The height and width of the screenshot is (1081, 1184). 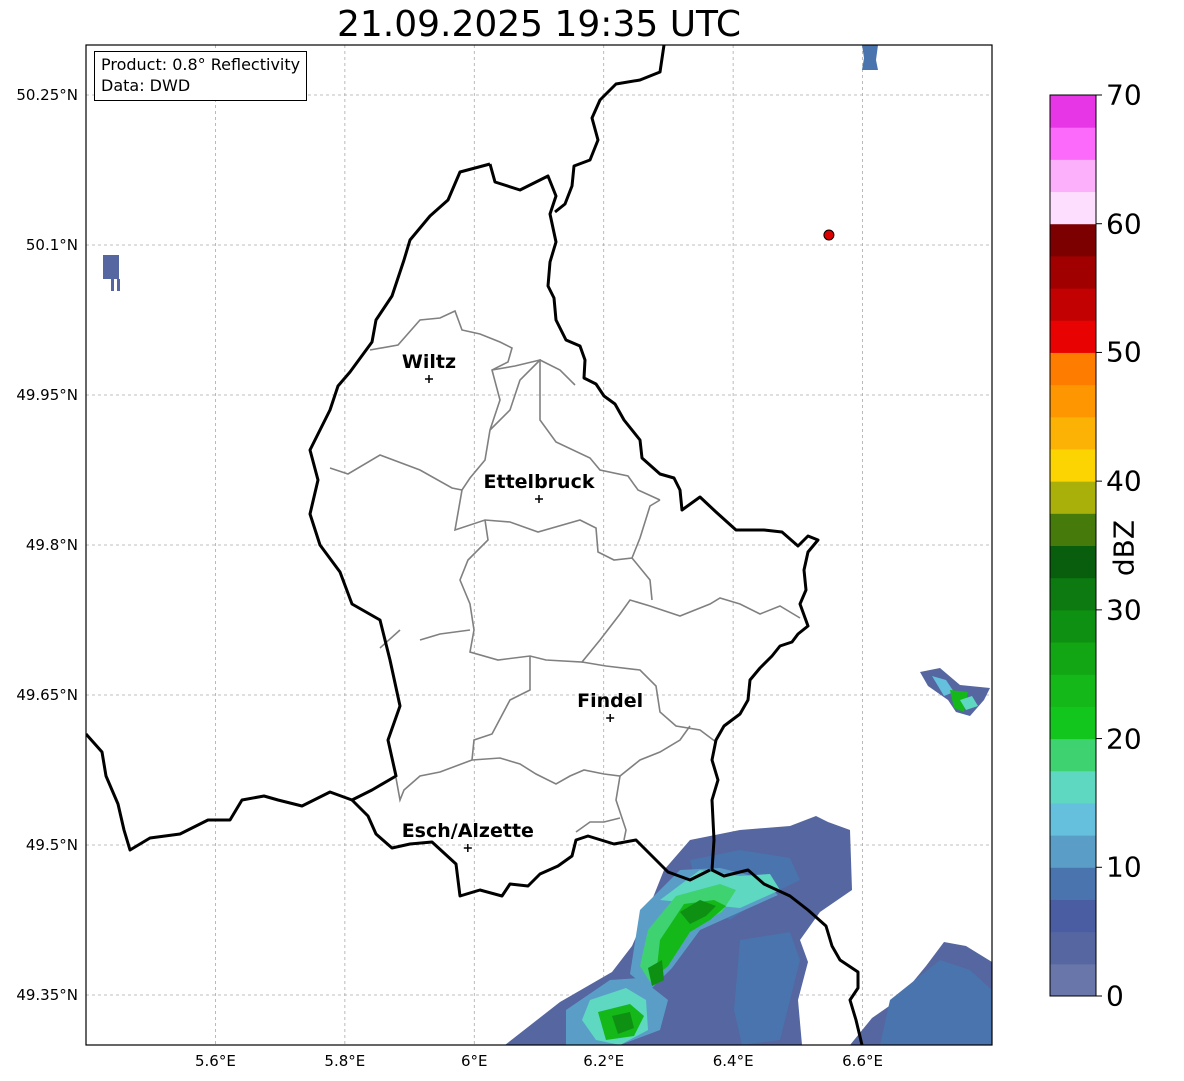 What do you see at coordinates (1124, 95) in the screenshot?
I see `colorbar-tick-label: 70` at bounding box center [1124, 95].